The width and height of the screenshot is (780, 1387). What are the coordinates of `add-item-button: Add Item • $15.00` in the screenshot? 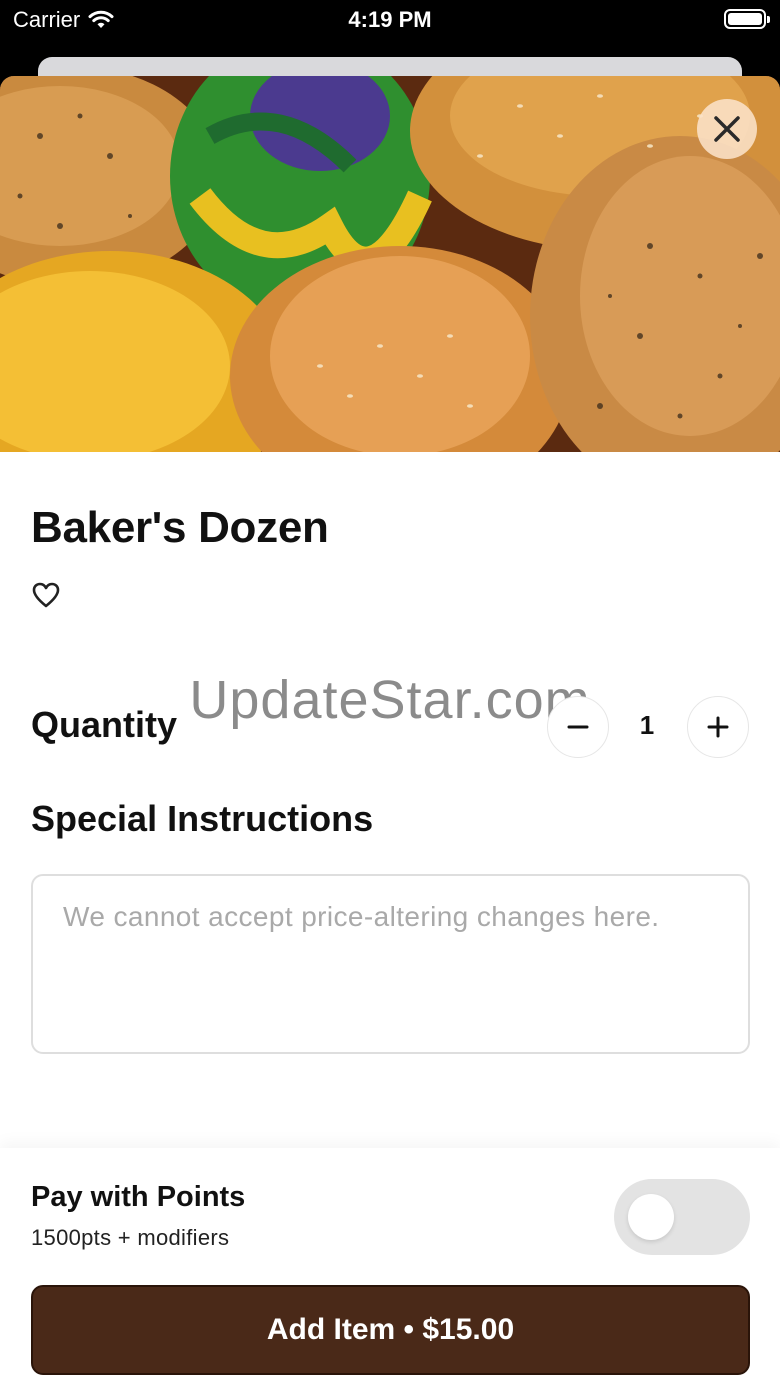 It's located at (390, 1330).